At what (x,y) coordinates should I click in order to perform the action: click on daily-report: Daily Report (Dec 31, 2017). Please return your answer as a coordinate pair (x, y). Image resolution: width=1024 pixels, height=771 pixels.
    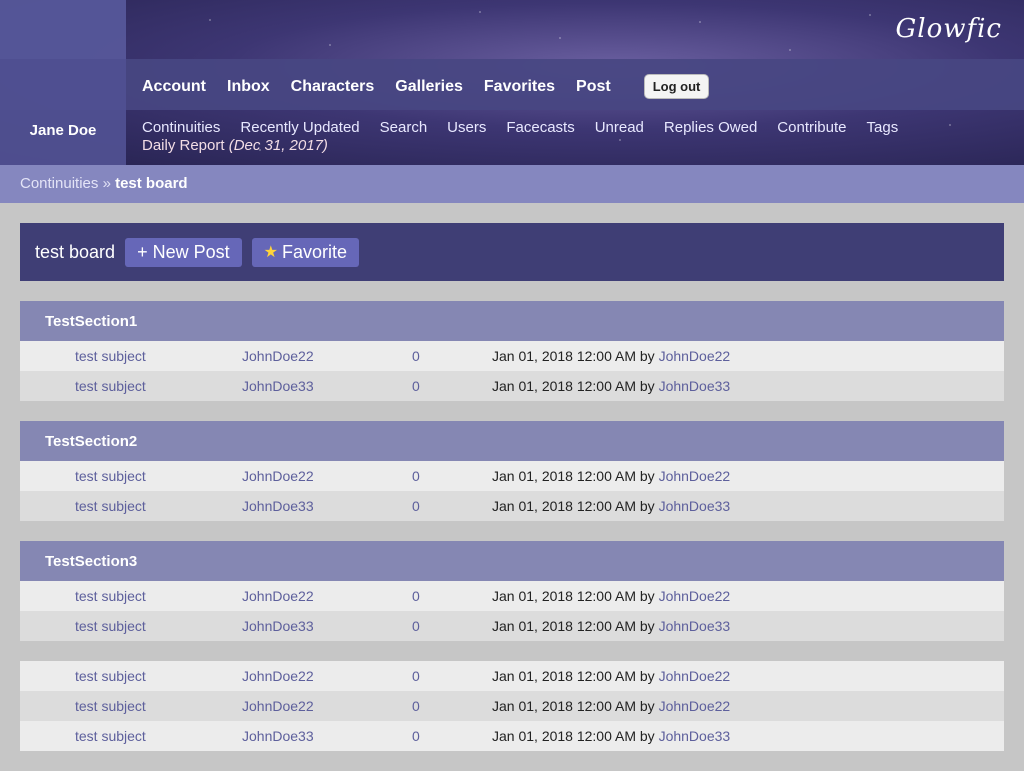
    Looking at the image, I should click on (235, 145).